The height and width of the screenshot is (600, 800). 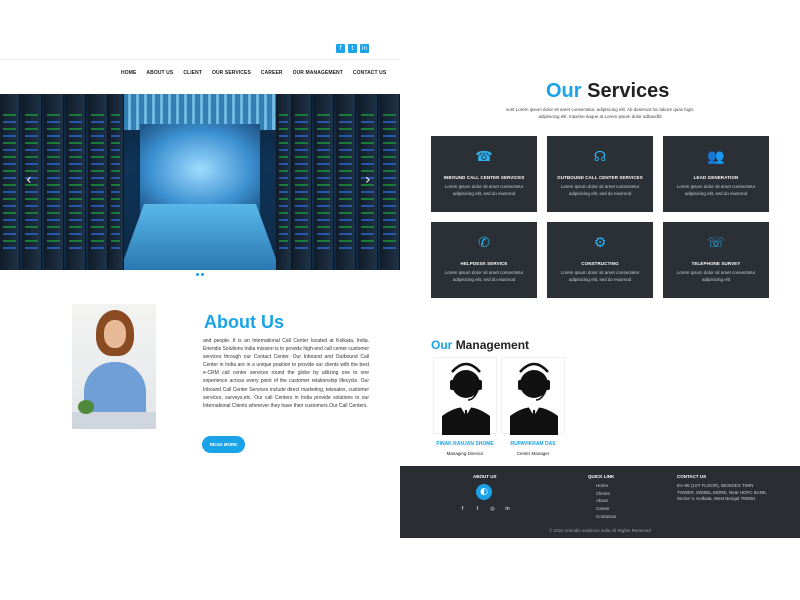 What do you see at coordinates (200, 237) in the screenshot?
I see `hero-floor` at bounding box center [200, 237].